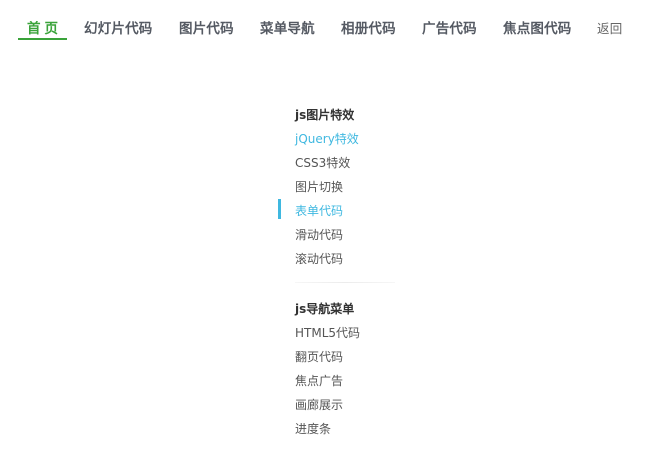 This screenshot has width=647, height=464. Describe the element at coordinates (449, 27) in the screenshot. I see `nav-item-ad-code: 广告代码` at that location.